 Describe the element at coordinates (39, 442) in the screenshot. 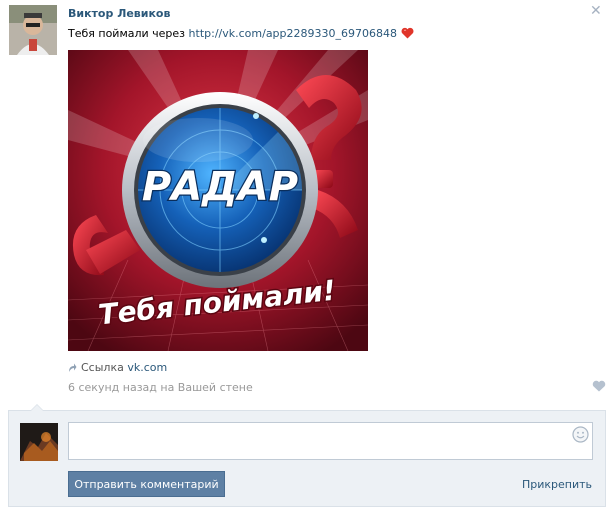

I see `commenter-avatar` at that location.